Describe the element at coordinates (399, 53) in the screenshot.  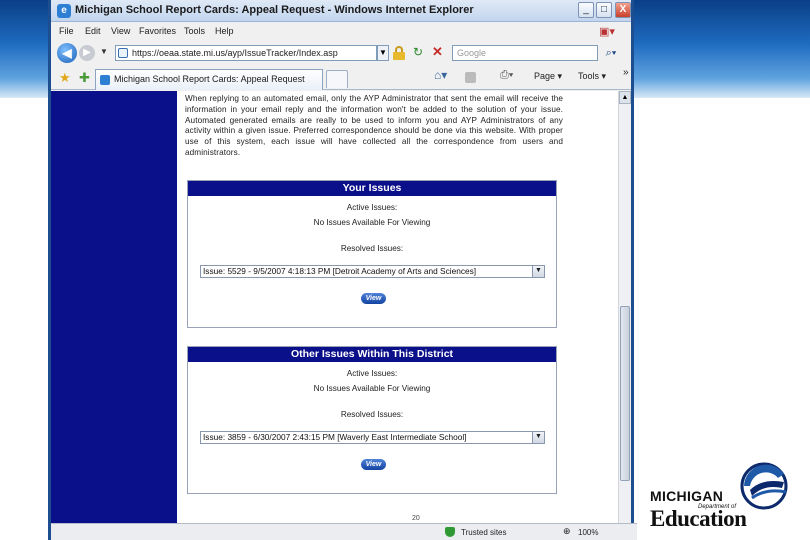
I see `lock-icon` at that location.